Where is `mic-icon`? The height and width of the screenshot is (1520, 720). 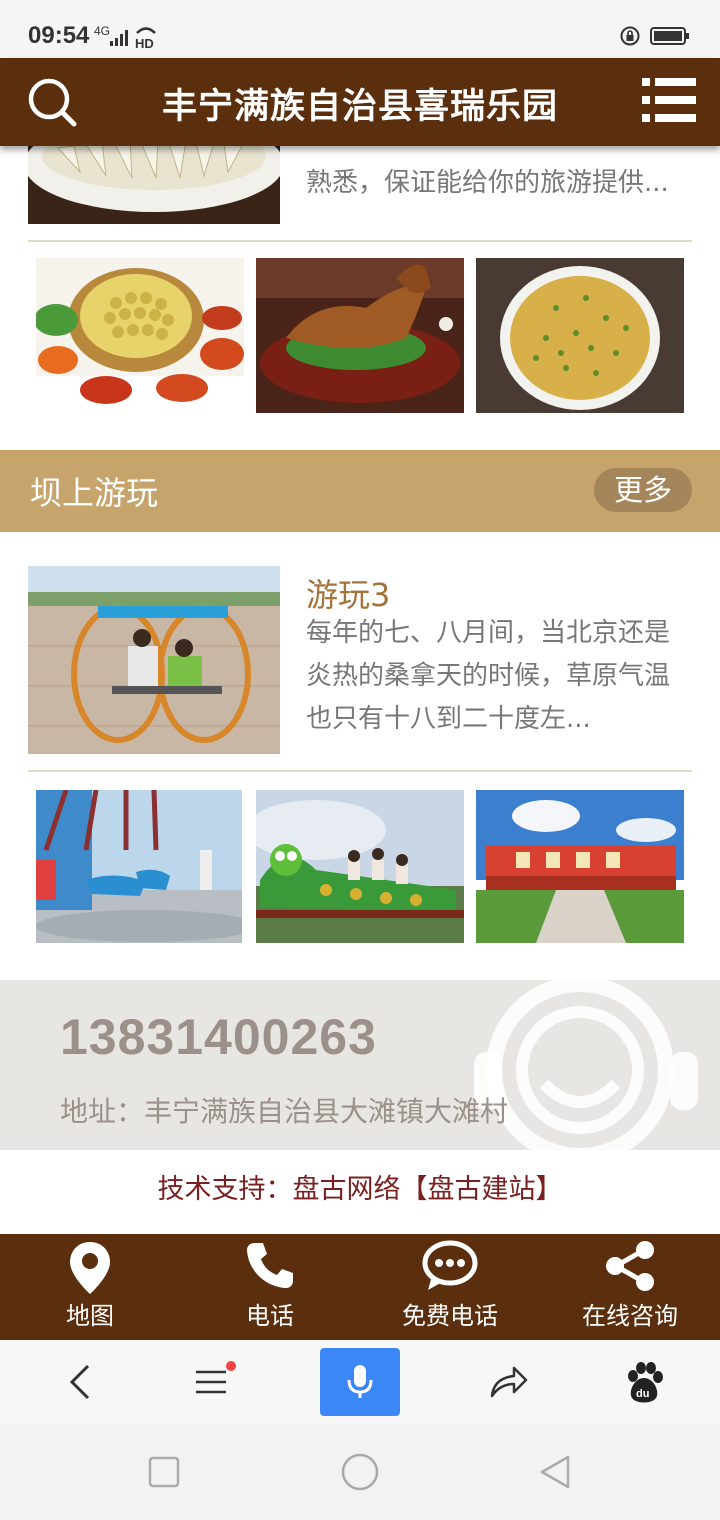 mic-icon is located at coordinates (360, 1381).